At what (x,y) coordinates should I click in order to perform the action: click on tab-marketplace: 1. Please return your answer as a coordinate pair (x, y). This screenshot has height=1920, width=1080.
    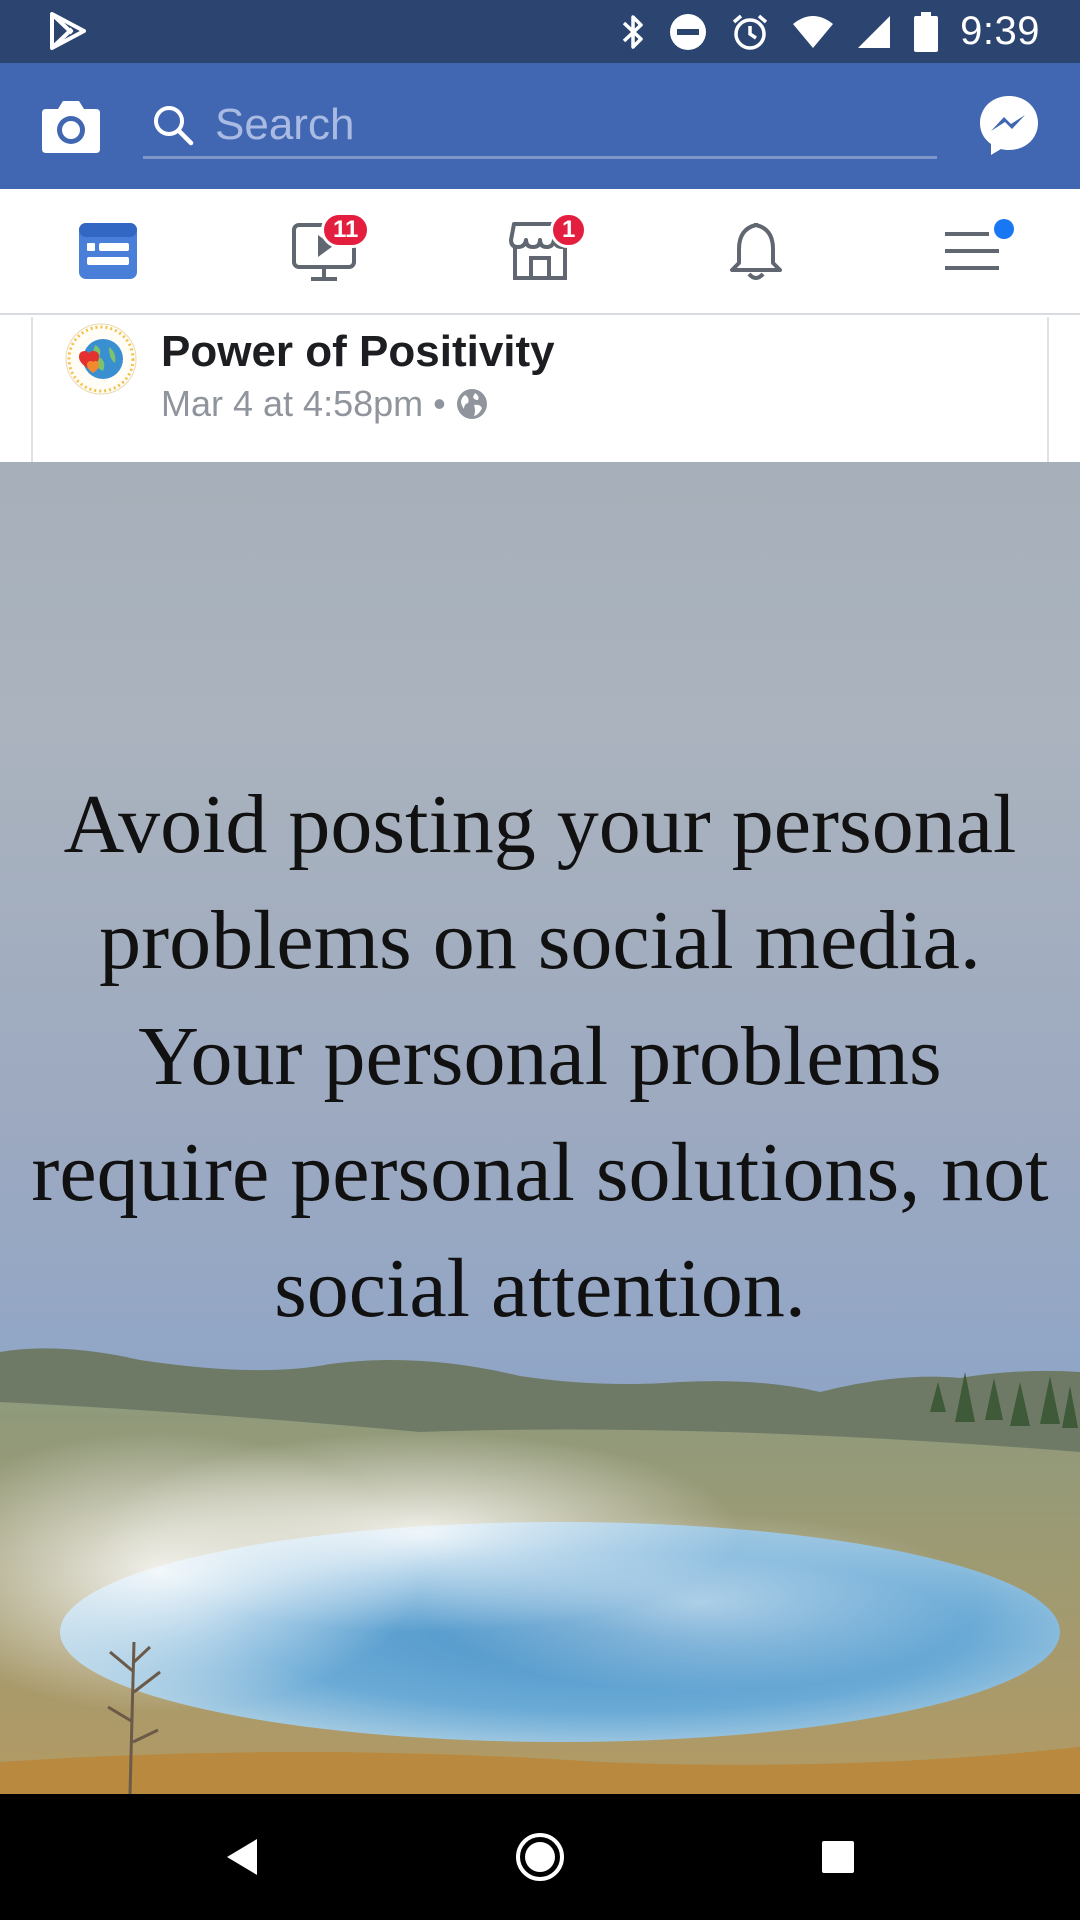
    Looking at the image, I should click on (540, 251).